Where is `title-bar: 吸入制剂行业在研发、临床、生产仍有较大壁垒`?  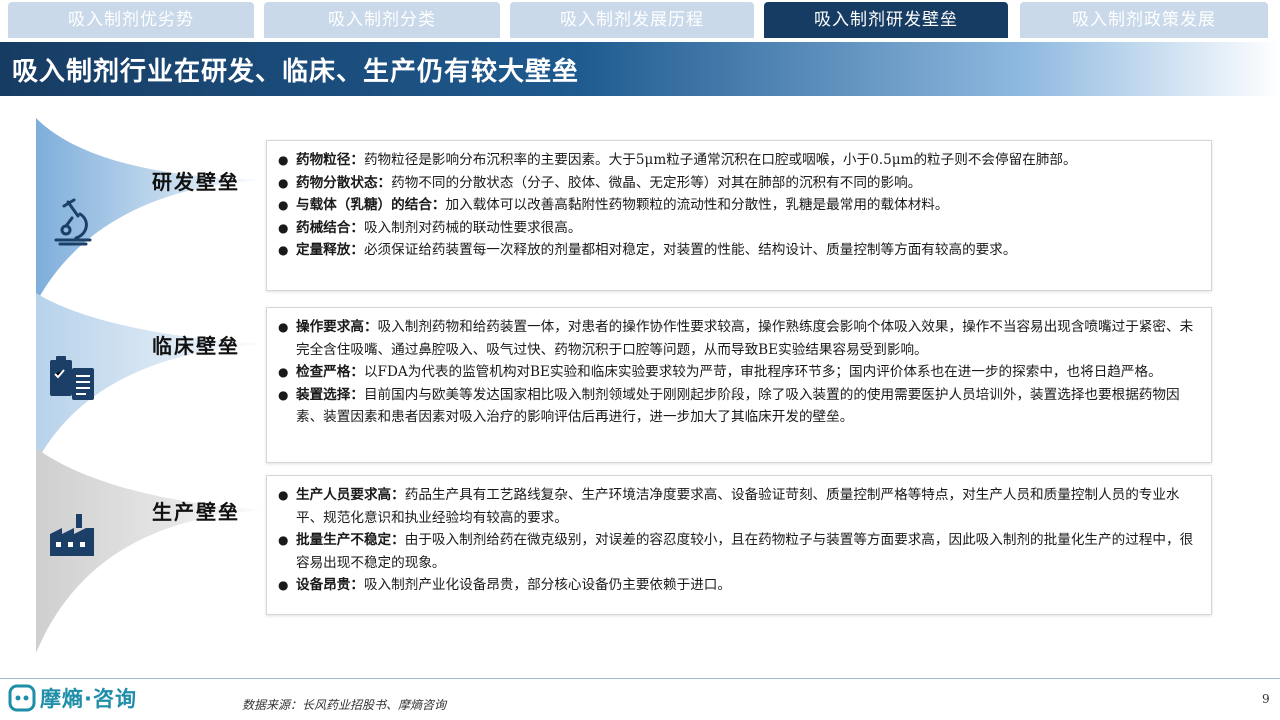
title-bar: 吸入制剂行业在研发、临床、生产仍有较大壁垒 is located at coordinates (640, 69).